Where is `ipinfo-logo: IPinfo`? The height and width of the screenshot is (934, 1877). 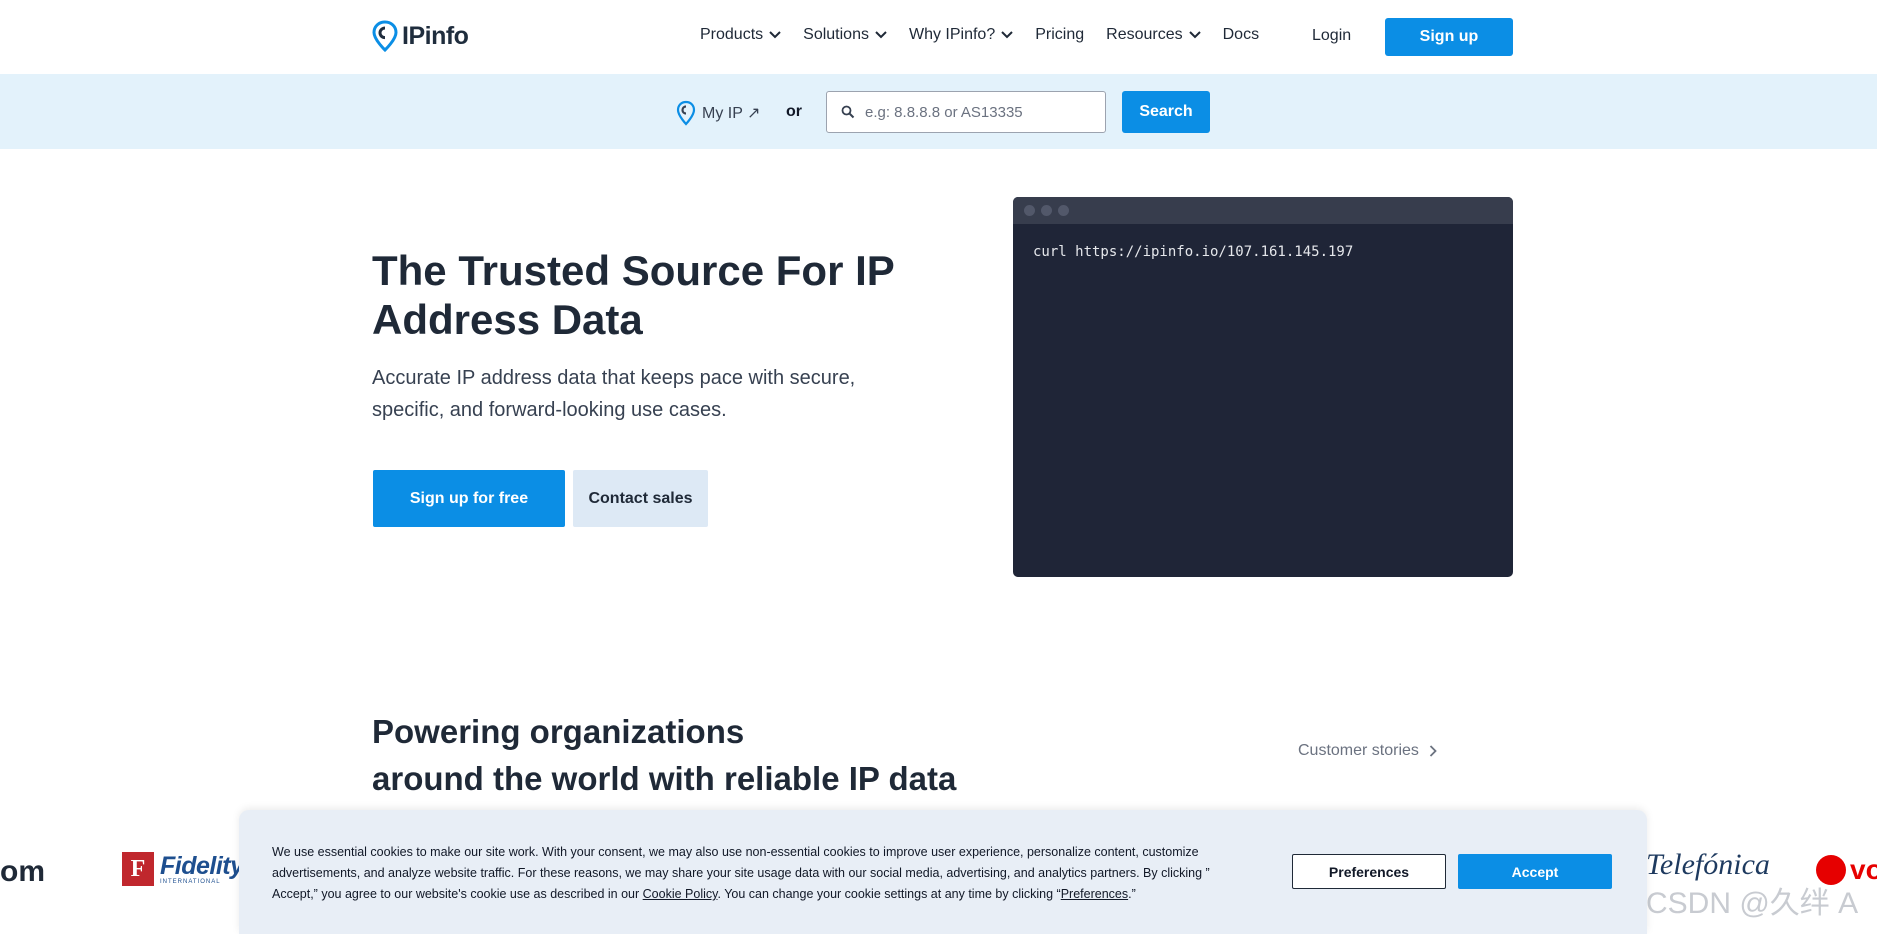 ipinfo-logo: IPinfo is located at coordinates (420, 36).